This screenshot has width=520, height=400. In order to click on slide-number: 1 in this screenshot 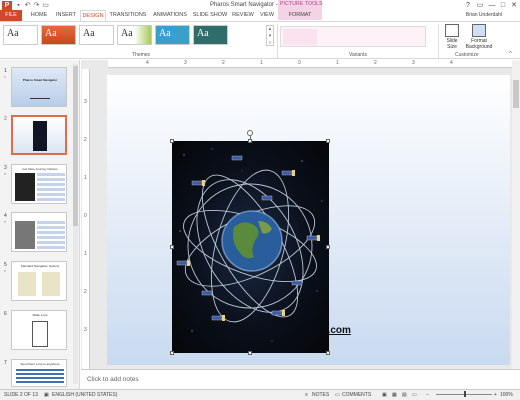, I will do `click(5, 71)`.